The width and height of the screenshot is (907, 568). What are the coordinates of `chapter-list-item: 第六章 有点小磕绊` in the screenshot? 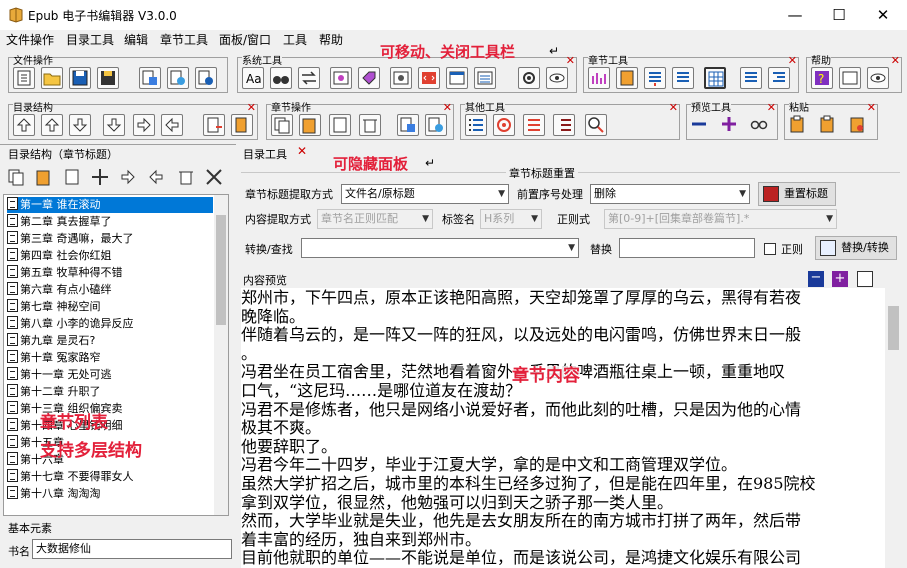 It's located at (59, 290).